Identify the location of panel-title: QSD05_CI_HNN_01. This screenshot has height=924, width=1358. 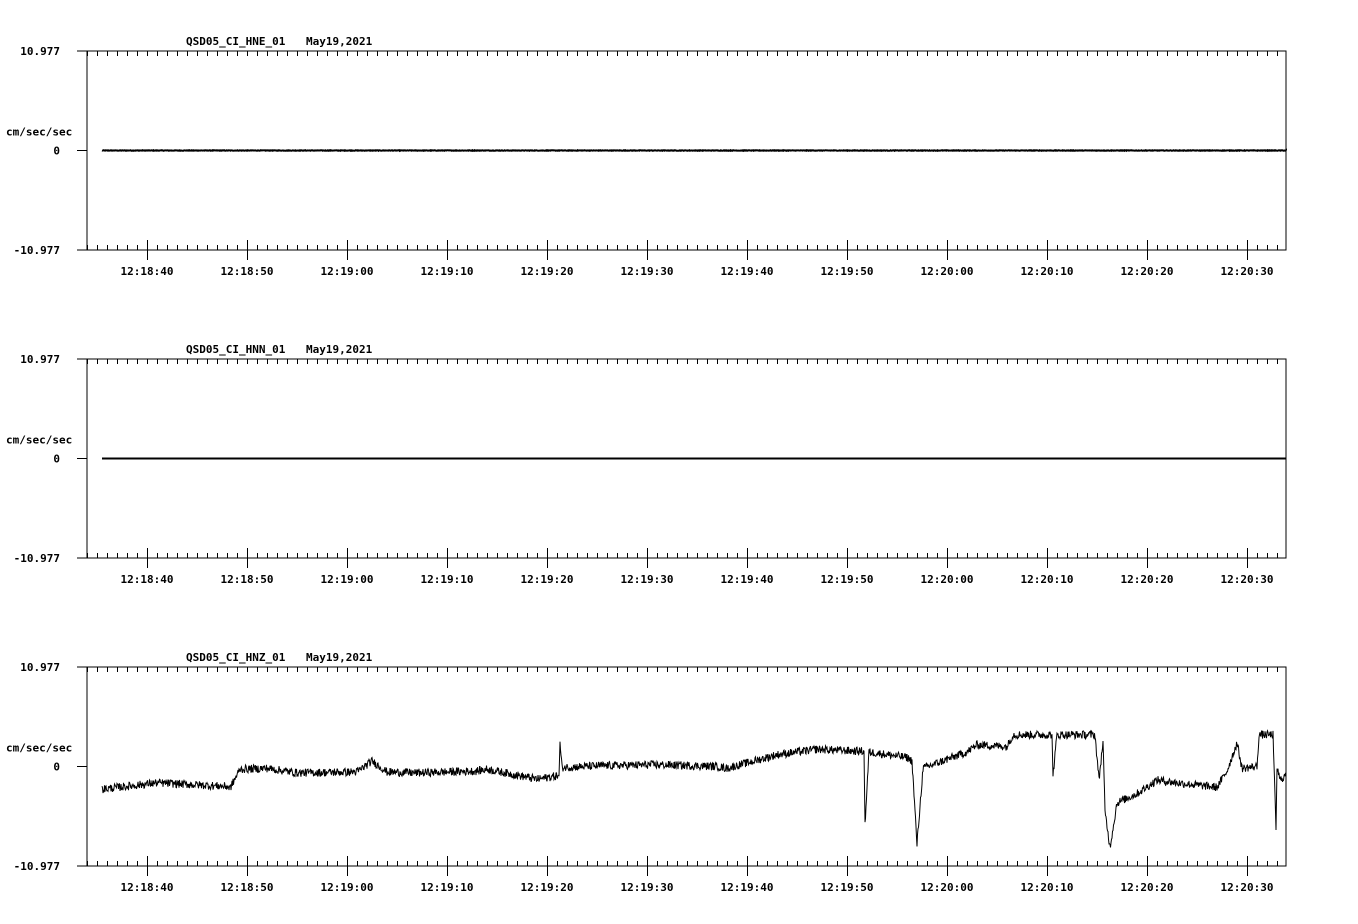
(236, 349).